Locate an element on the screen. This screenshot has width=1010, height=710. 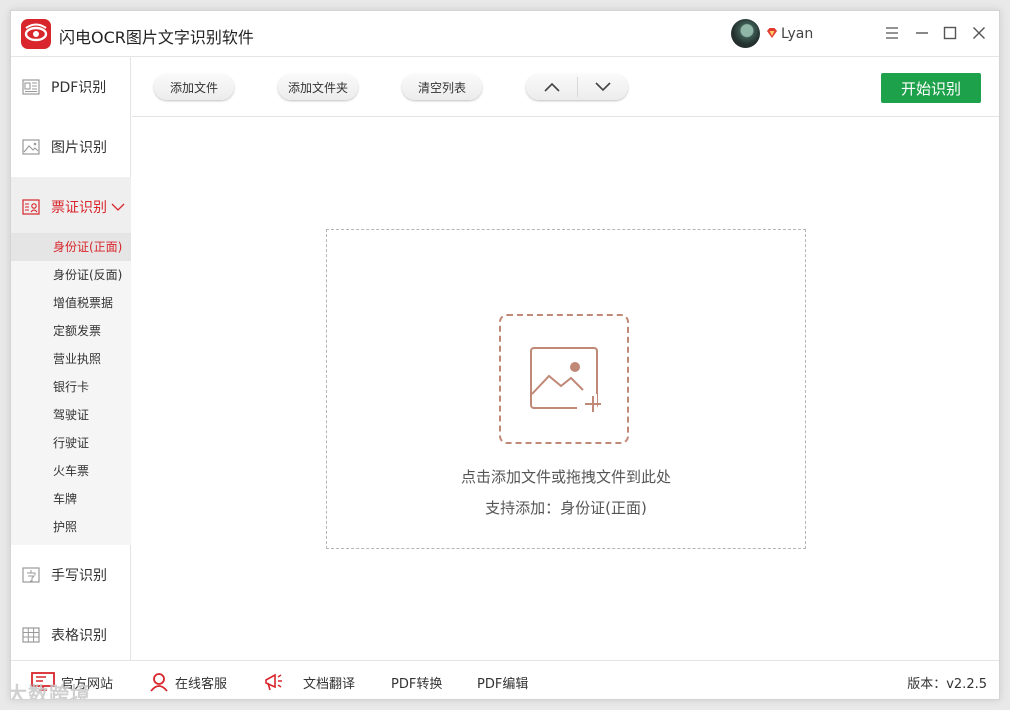
add-folder-button: 添加文件夹 is located at coordinates (318, 87).